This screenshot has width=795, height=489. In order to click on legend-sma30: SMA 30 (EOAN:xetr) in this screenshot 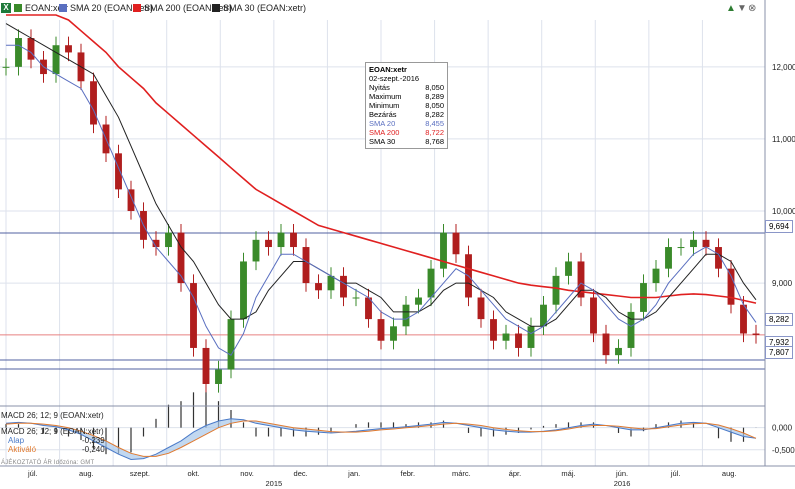, I will do `click(259, 8)`.